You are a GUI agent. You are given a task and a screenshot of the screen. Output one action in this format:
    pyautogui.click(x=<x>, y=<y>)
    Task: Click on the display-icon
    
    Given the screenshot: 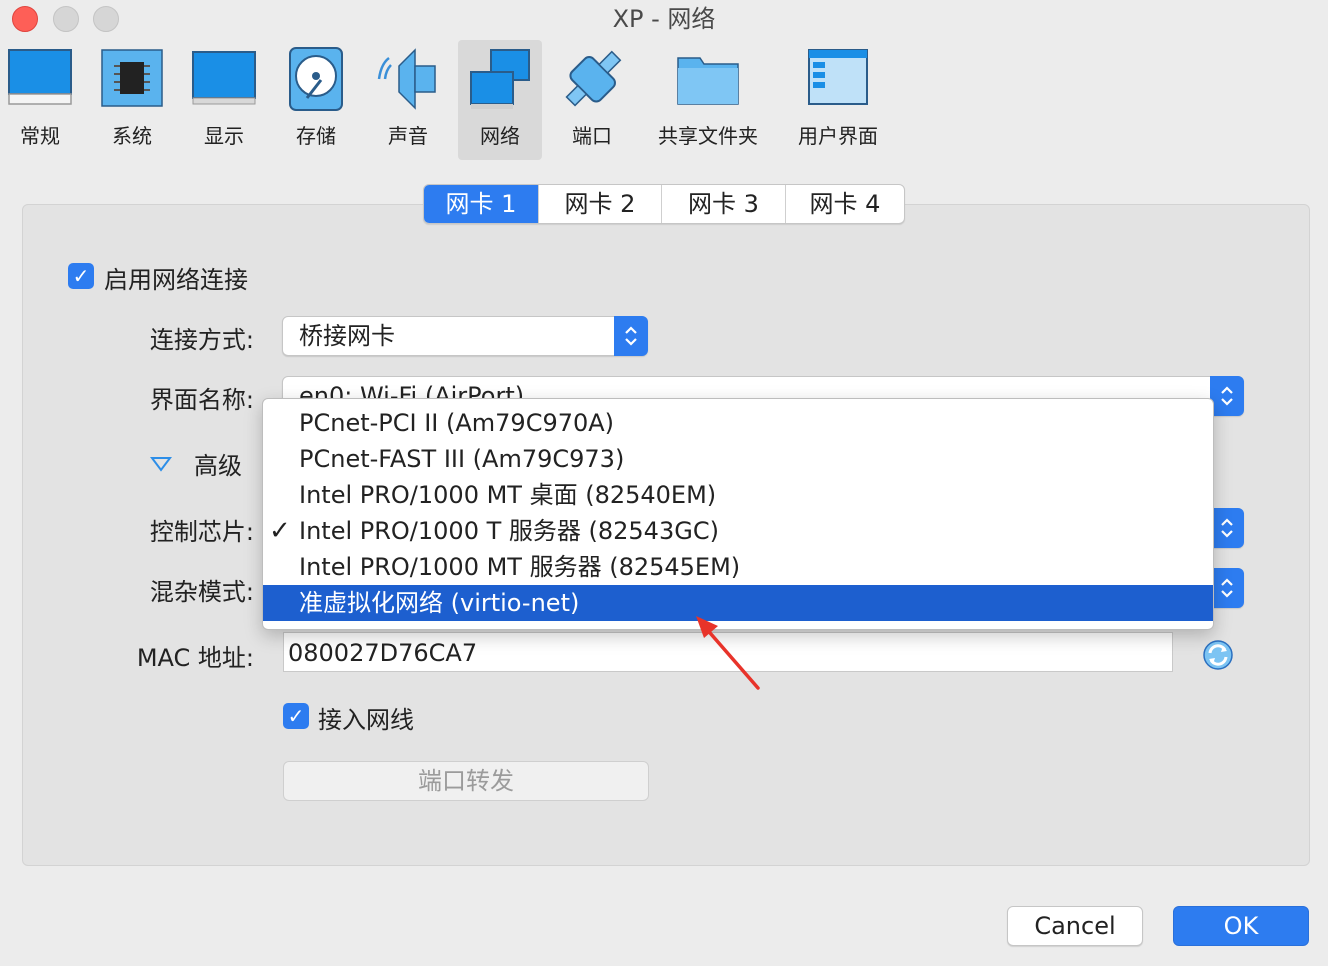 What is the action you would take?
    pyautogui.click(x=224, y=78)
    